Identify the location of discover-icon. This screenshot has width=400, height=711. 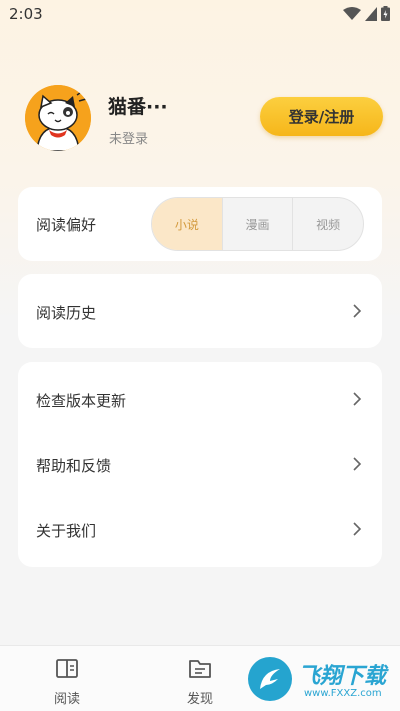
(200, 669).